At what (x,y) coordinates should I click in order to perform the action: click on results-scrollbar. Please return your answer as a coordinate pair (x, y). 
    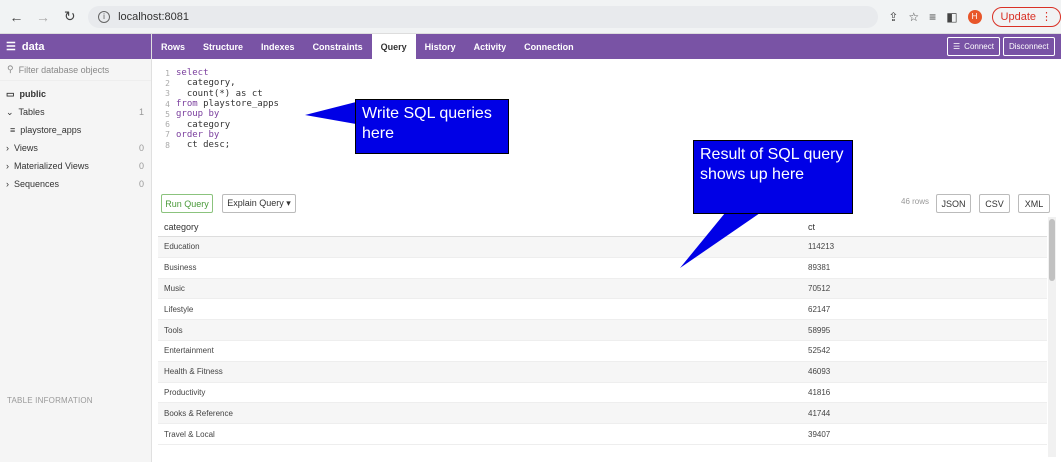
    Looking at the image, I should click on (1052, 337).